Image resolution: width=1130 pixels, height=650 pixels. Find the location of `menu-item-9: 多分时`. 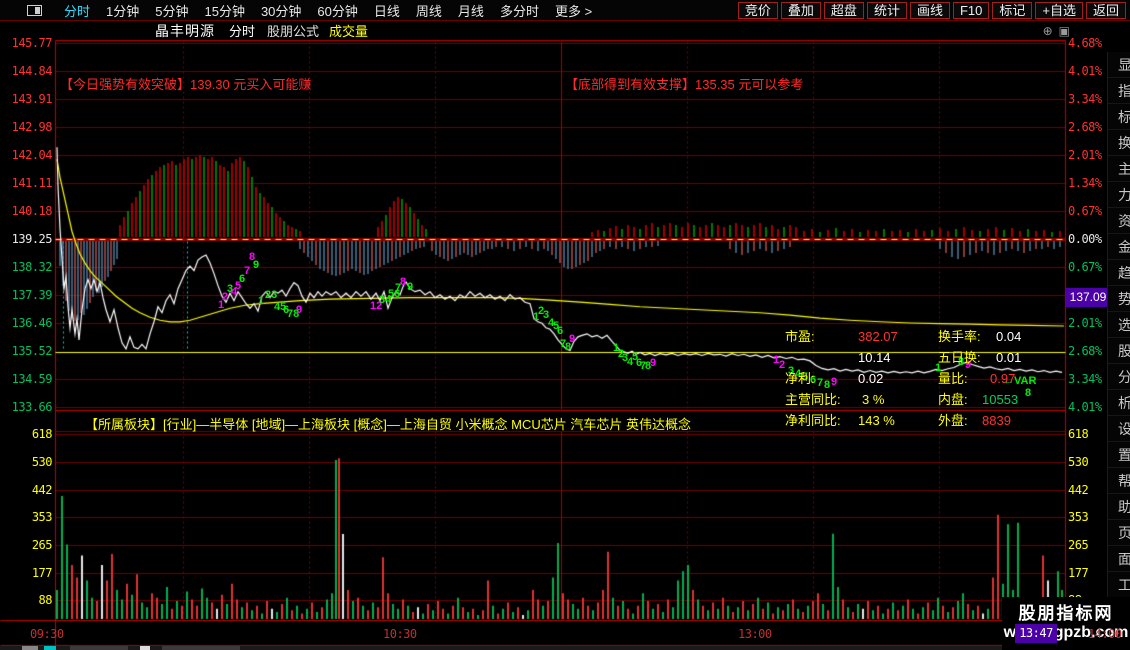

menu-item-9: 多分时 is located at coordinates (519, 10).